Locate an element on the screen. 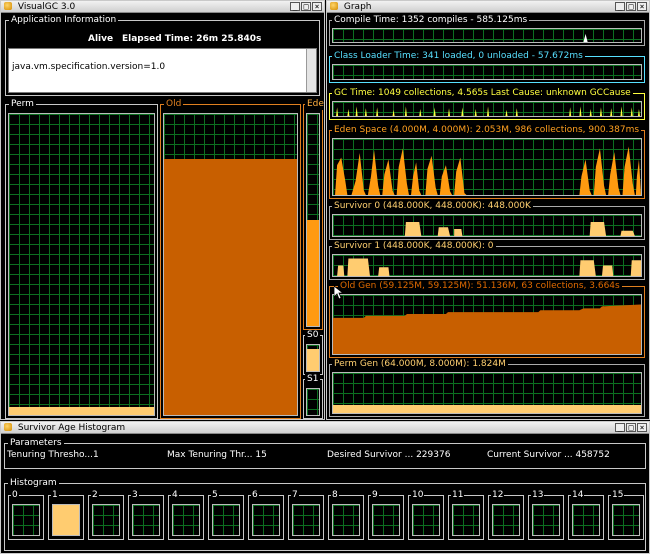 The height and width of the screenshot is (554, 650). vm-spec-scrollbar is located at coordinates (311, 70).